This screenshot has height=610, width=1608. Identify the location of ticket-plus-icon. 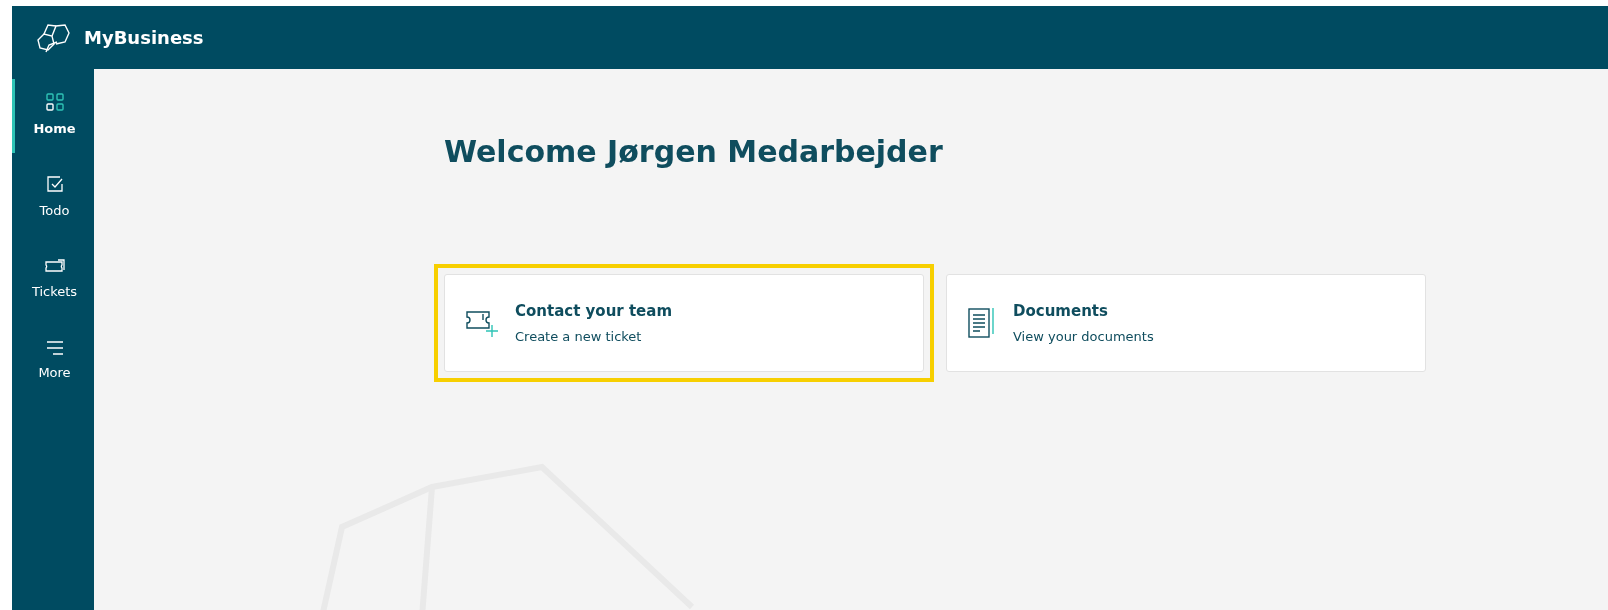
(482, 323).